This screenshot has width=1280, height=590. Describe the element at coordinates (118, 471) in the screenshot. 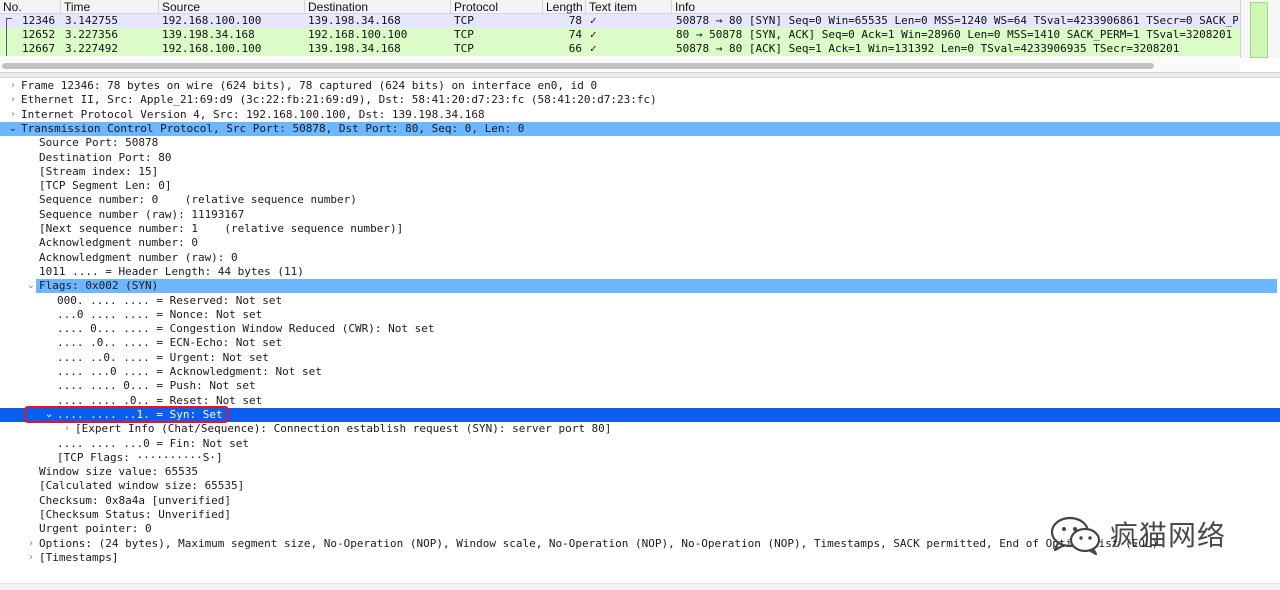

I see `tree-row-text: Window size value: 65535` at that location.